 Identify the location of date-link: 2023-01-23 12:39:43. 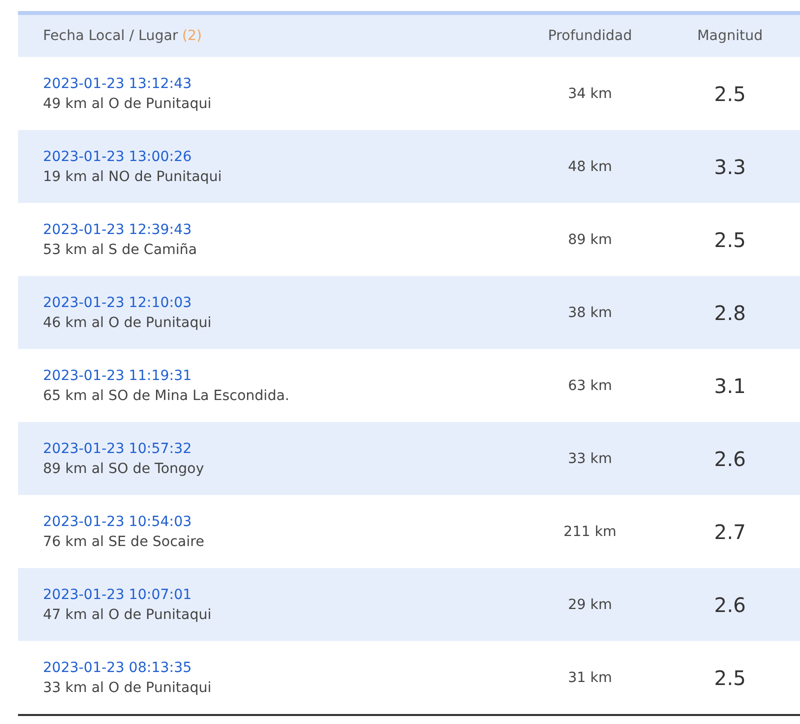
(281, 230).